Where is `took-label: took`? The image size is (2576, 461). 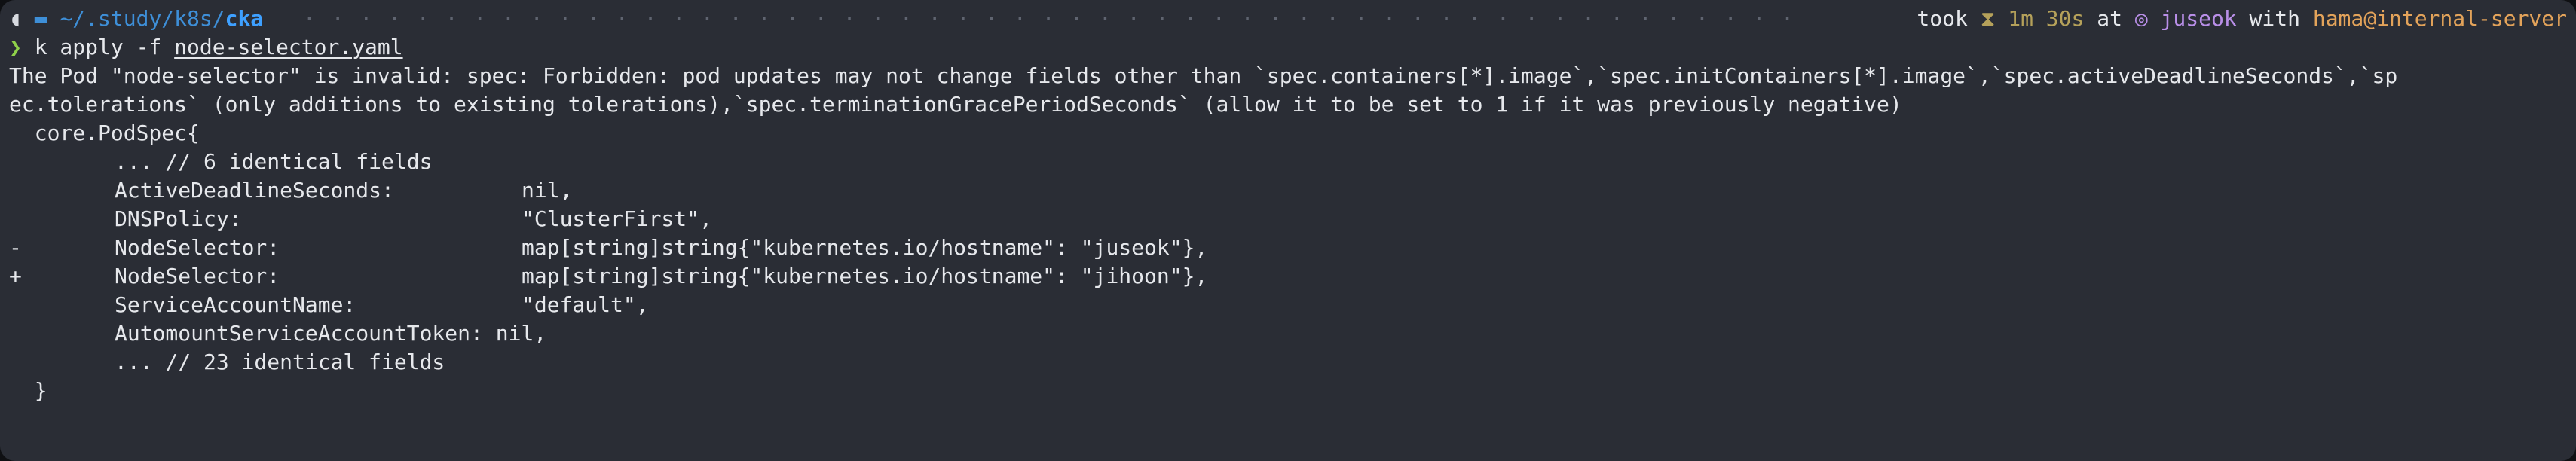 took-label: took is located at coordinates (1942, 18).